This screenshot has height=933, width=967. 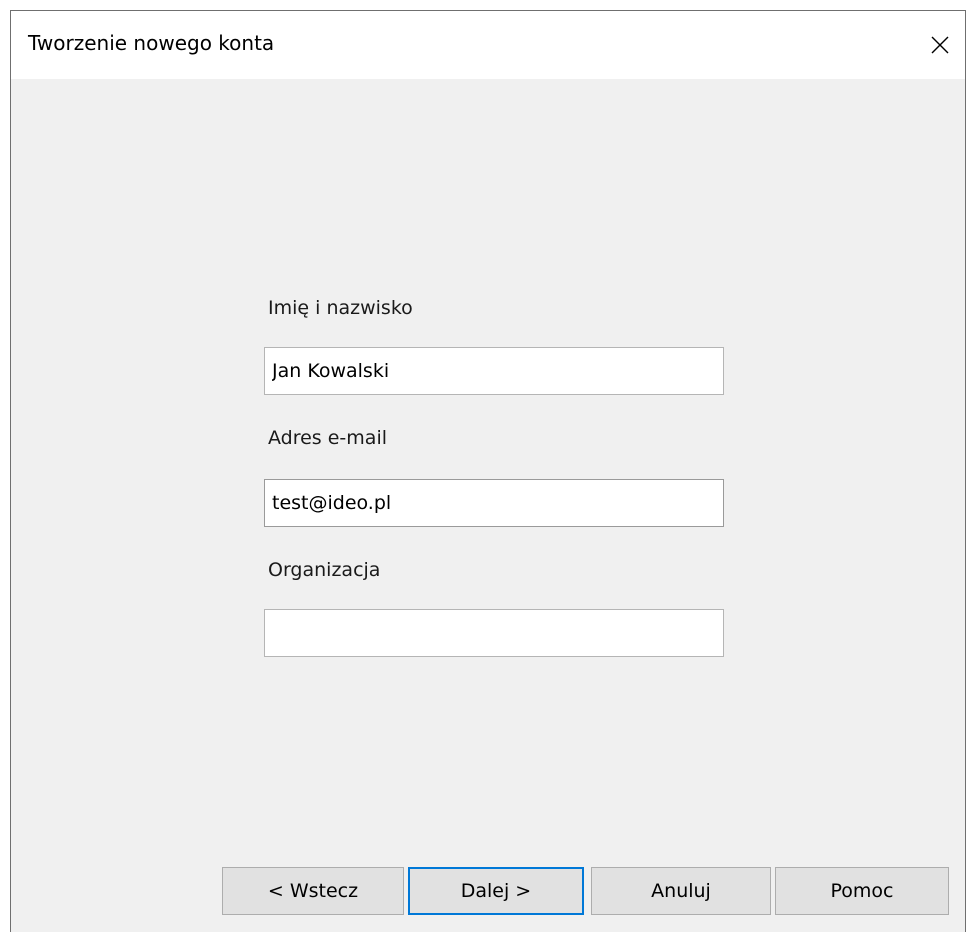 I want to click on name-input, so click(x=494, y=371).